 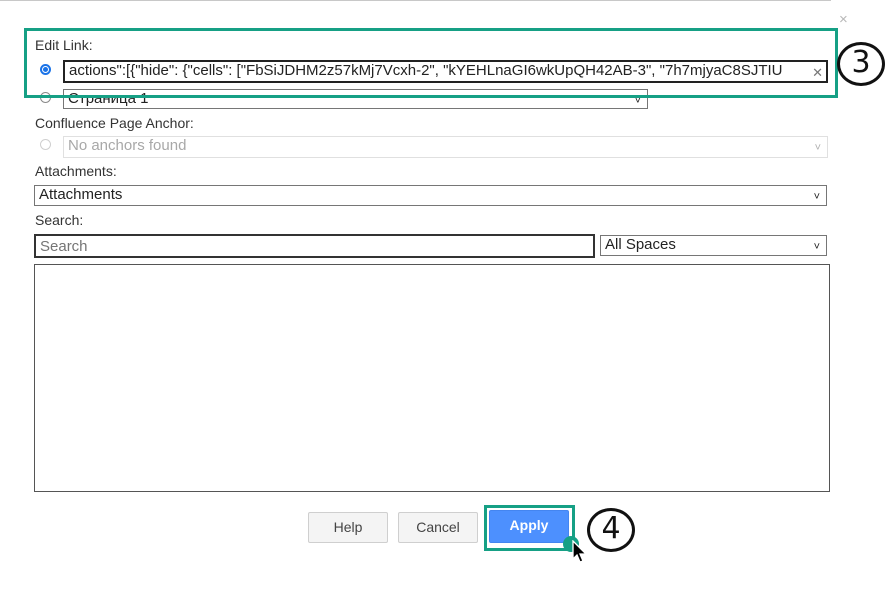 What do you see at coordinates (843, 20) in the screenshot?
I see `close-icon: ×` at bounding box center [843, 20].